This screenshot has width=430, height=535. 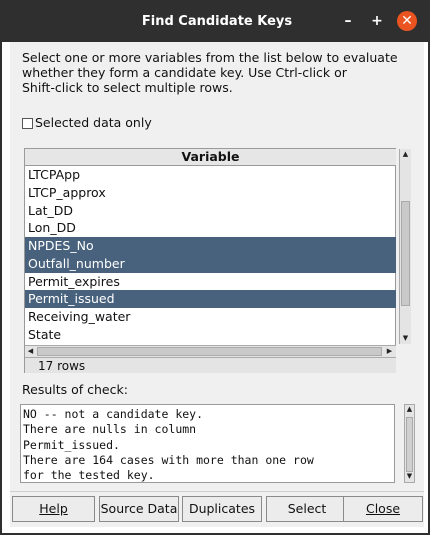 What do you see at coordinates (377, 21) in the screenshot?
I see `maximize-icon: +` at bounding box center [377, 21].